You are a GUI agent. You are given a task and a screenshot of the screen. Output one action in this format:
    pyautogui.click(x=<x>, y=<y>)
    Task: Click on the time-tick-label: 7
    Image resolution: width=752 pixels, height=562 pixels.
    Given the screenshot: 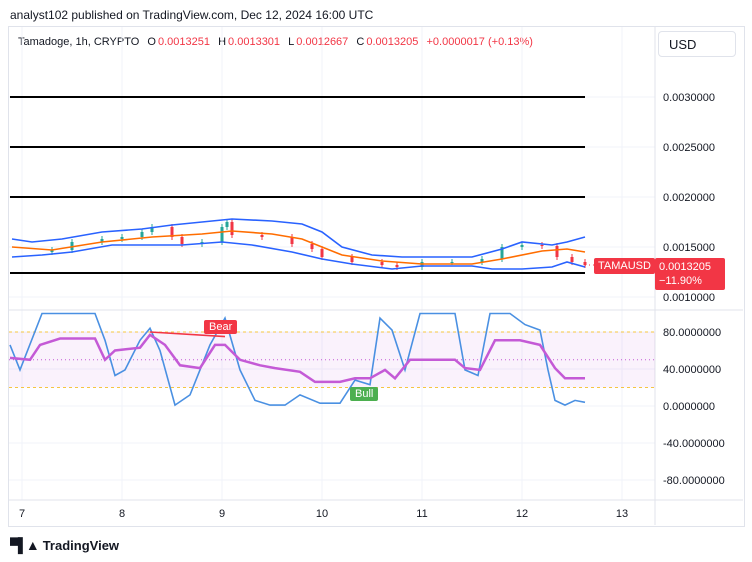 What is the action you would take?
    pyautogui.click(x=22, y=514)
    